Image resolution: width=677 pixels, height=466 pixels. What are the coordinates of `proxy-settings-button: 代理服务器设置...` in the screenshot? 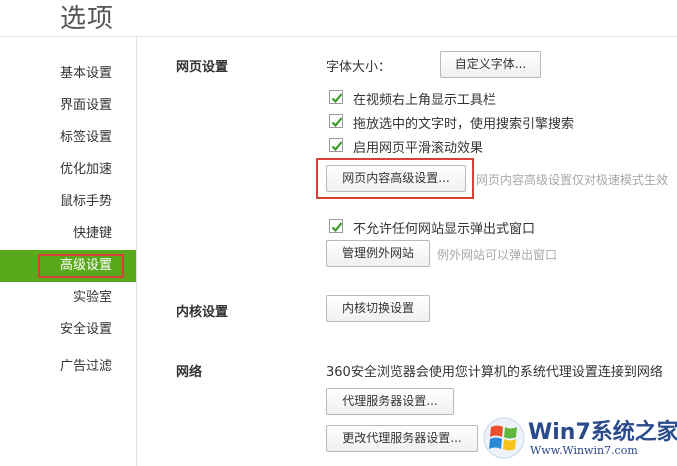 It's located at (390, 401).